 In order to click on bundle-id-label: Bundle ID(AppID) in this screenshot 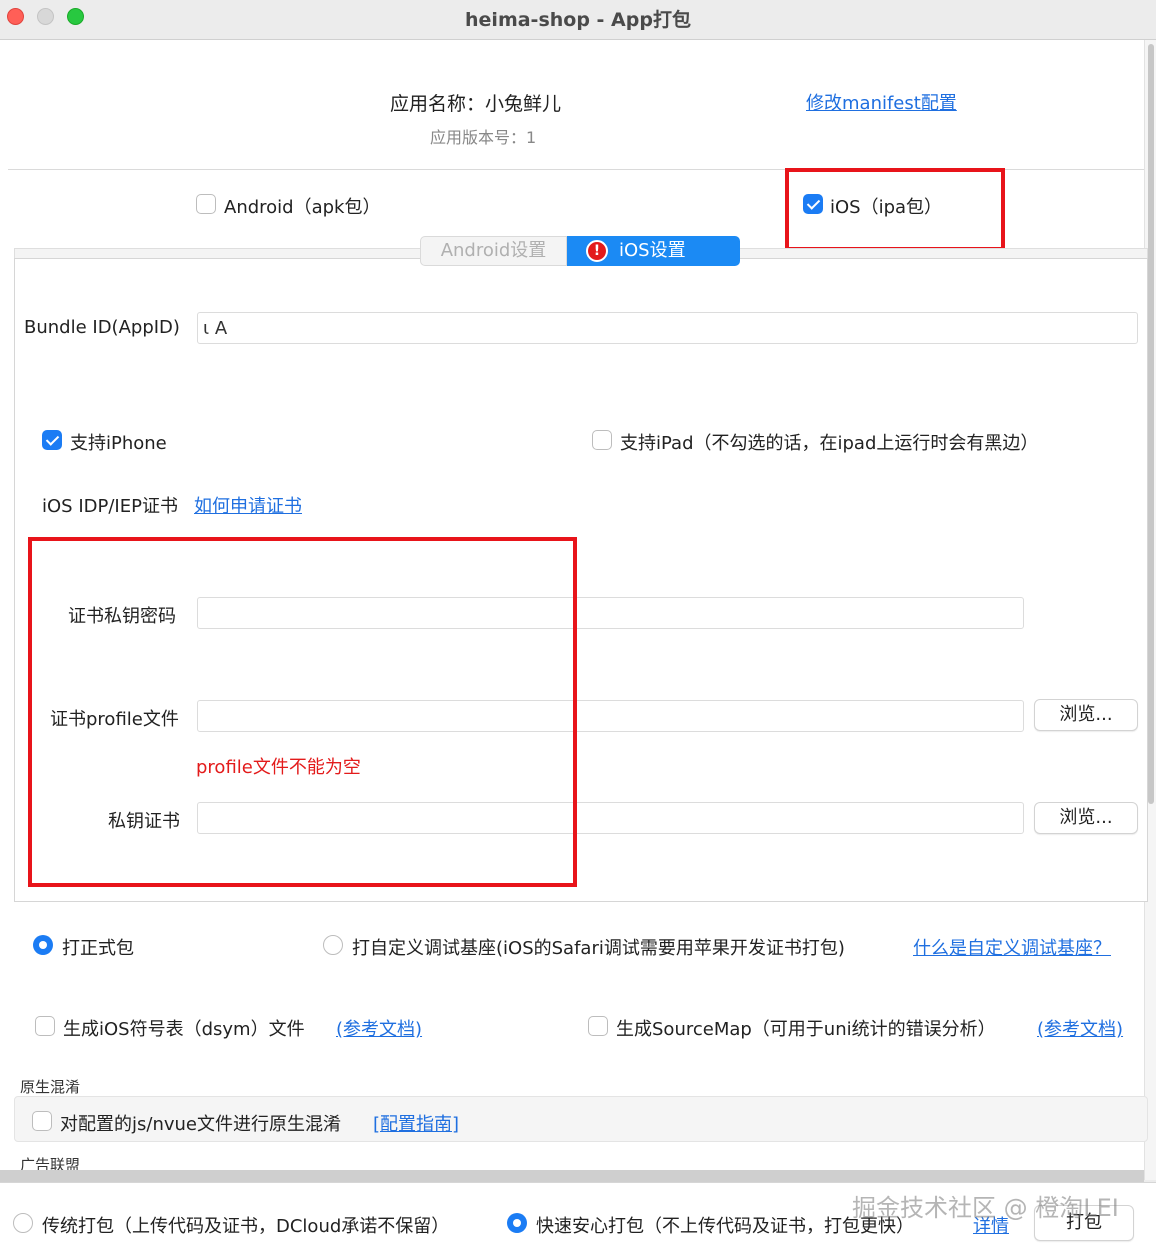, I will do `click(102, 327)`.